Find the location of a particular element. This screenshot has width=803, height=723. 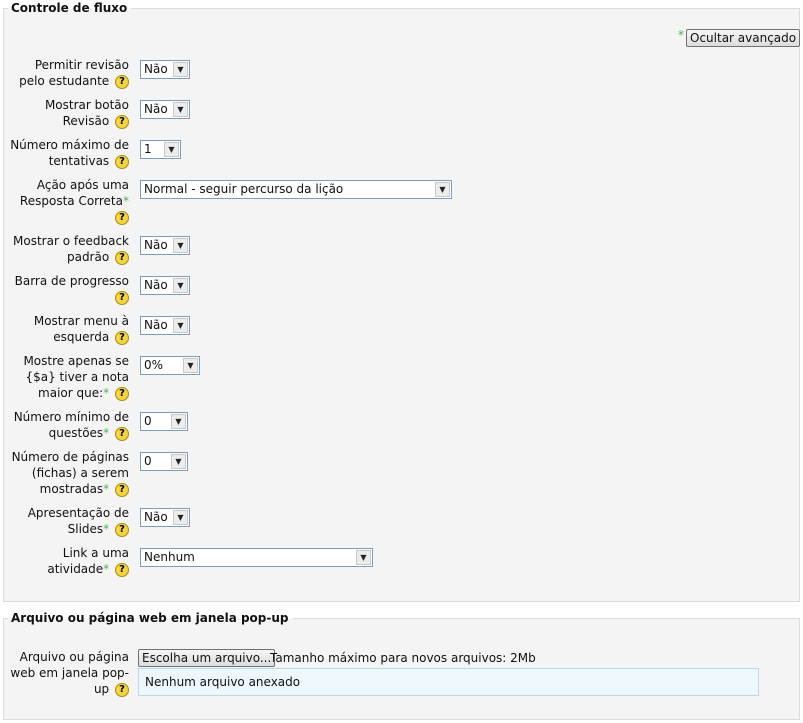

max-attempts-select: 1 ▼ is located at coordinates (160, 149).